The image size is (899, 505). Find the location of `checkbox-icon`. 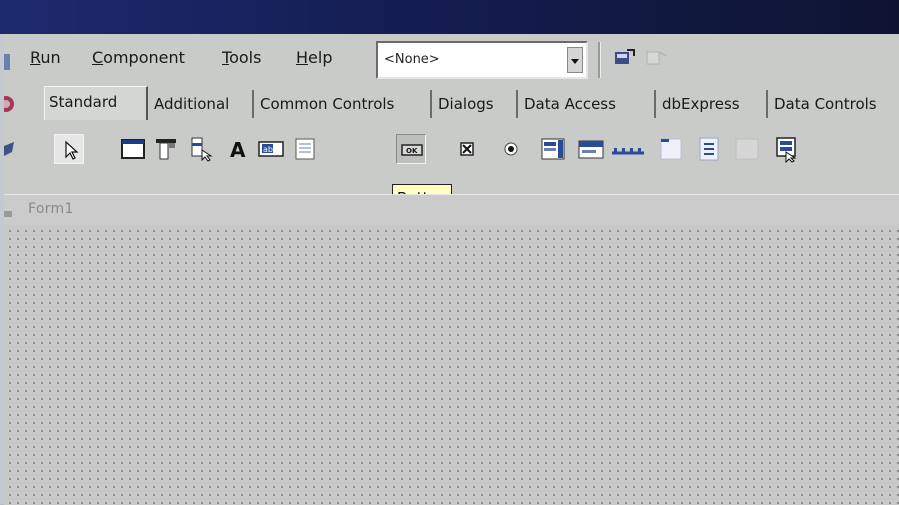

checkbox-icon is located at coordinates (467, 149).